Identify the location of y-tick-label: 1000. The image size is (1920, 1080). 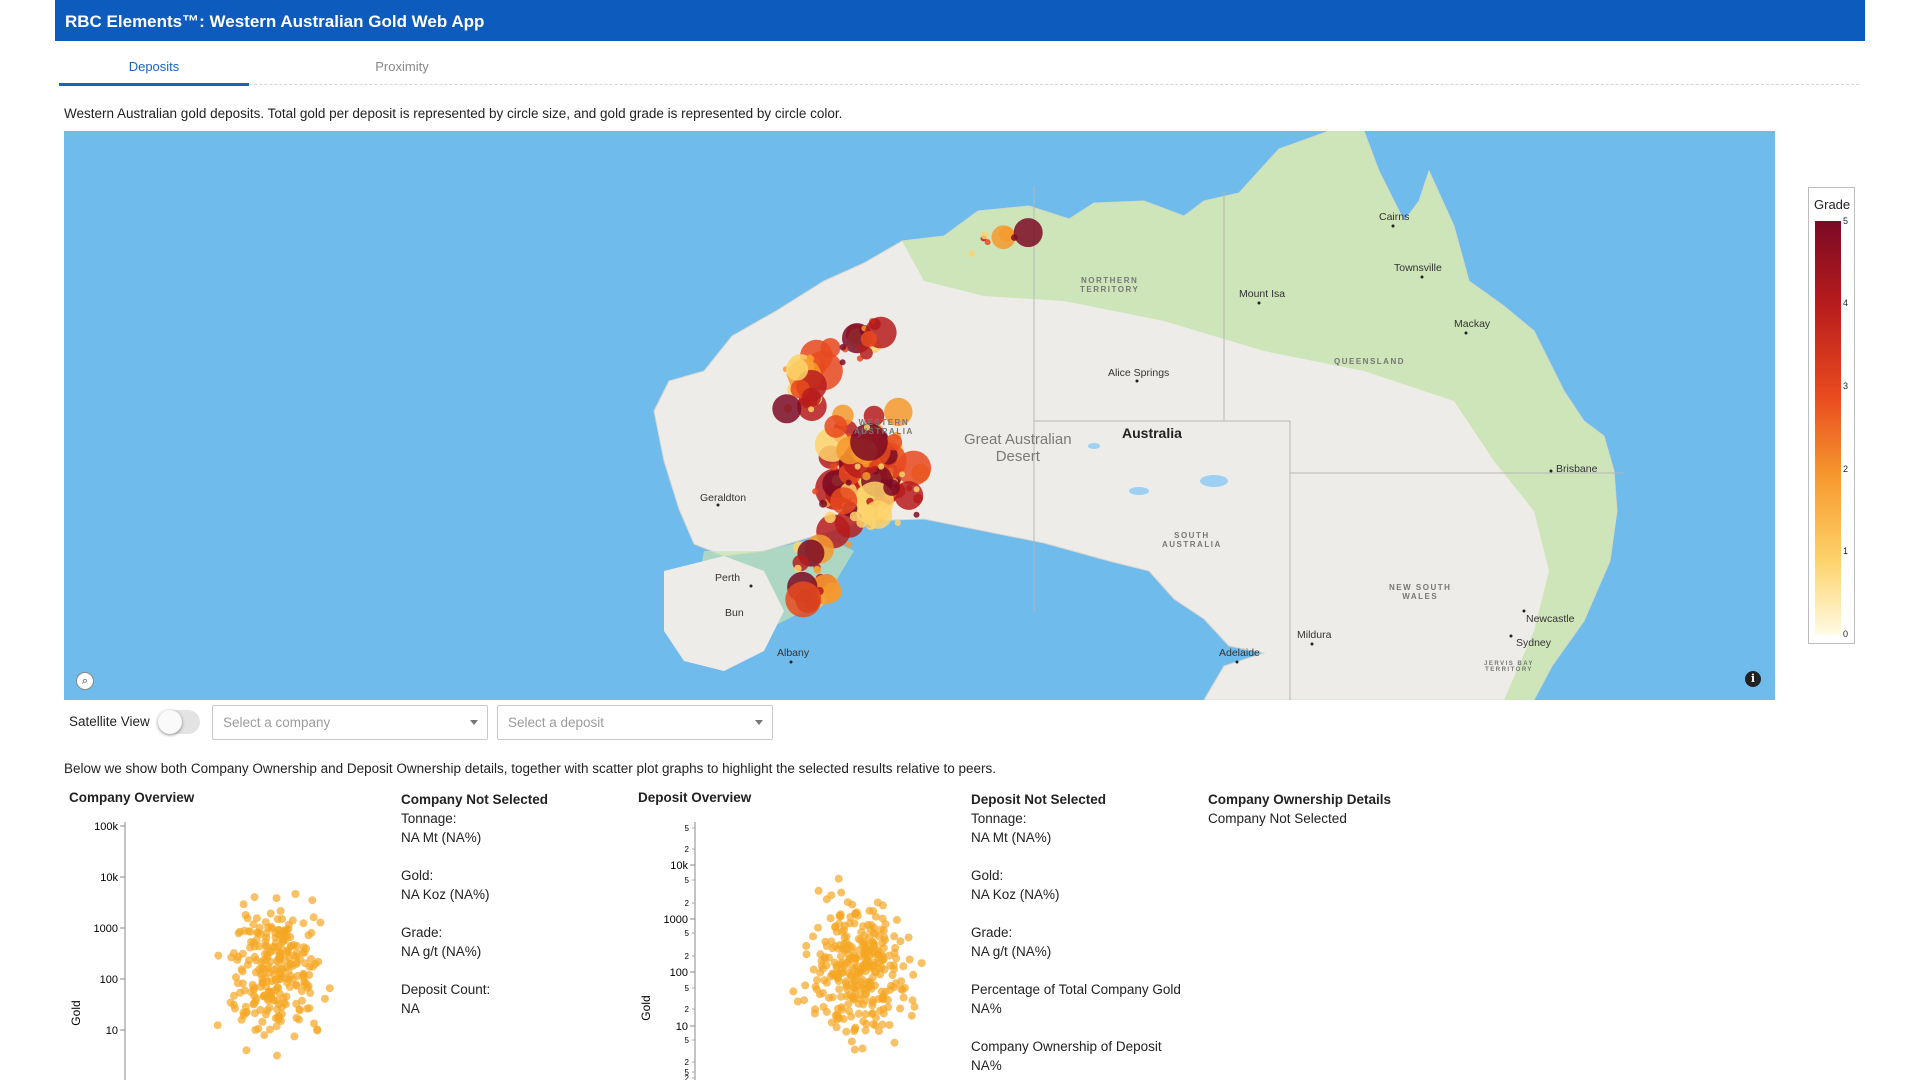
(106, 929).